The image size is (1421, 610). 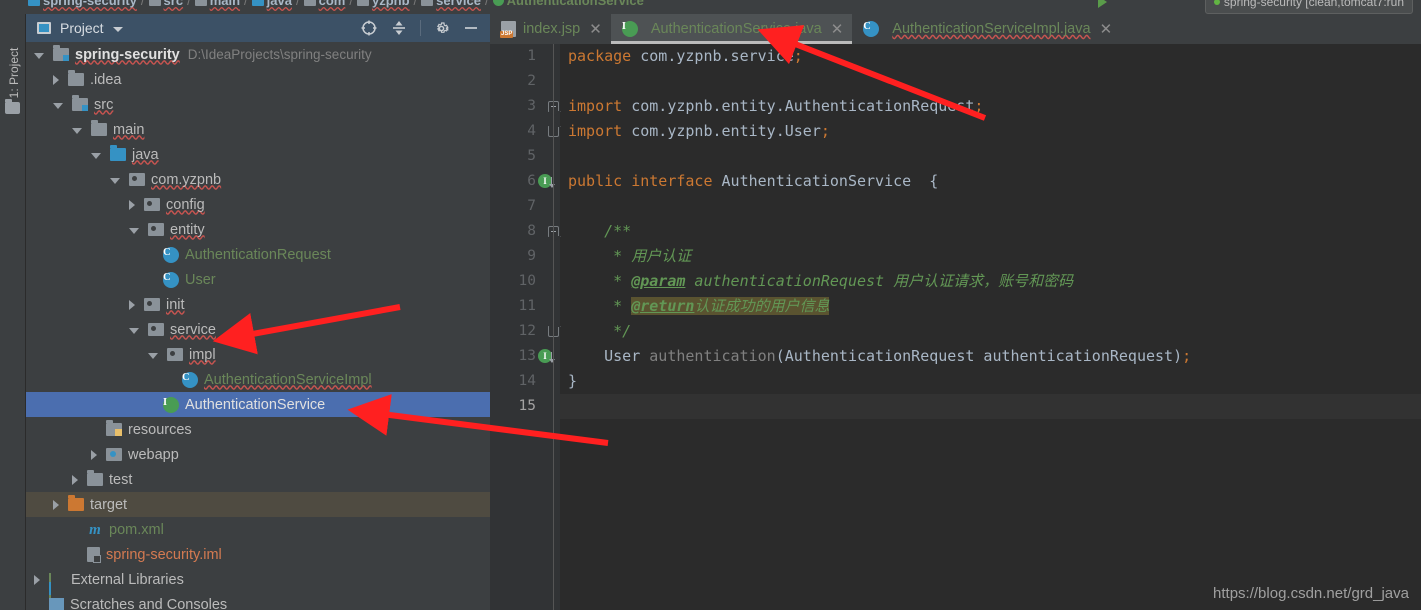 What do you see at coordinates (258, 429) in the screenshot?
I see `tree-node-resources: resources` at bounding box center [258, 429].